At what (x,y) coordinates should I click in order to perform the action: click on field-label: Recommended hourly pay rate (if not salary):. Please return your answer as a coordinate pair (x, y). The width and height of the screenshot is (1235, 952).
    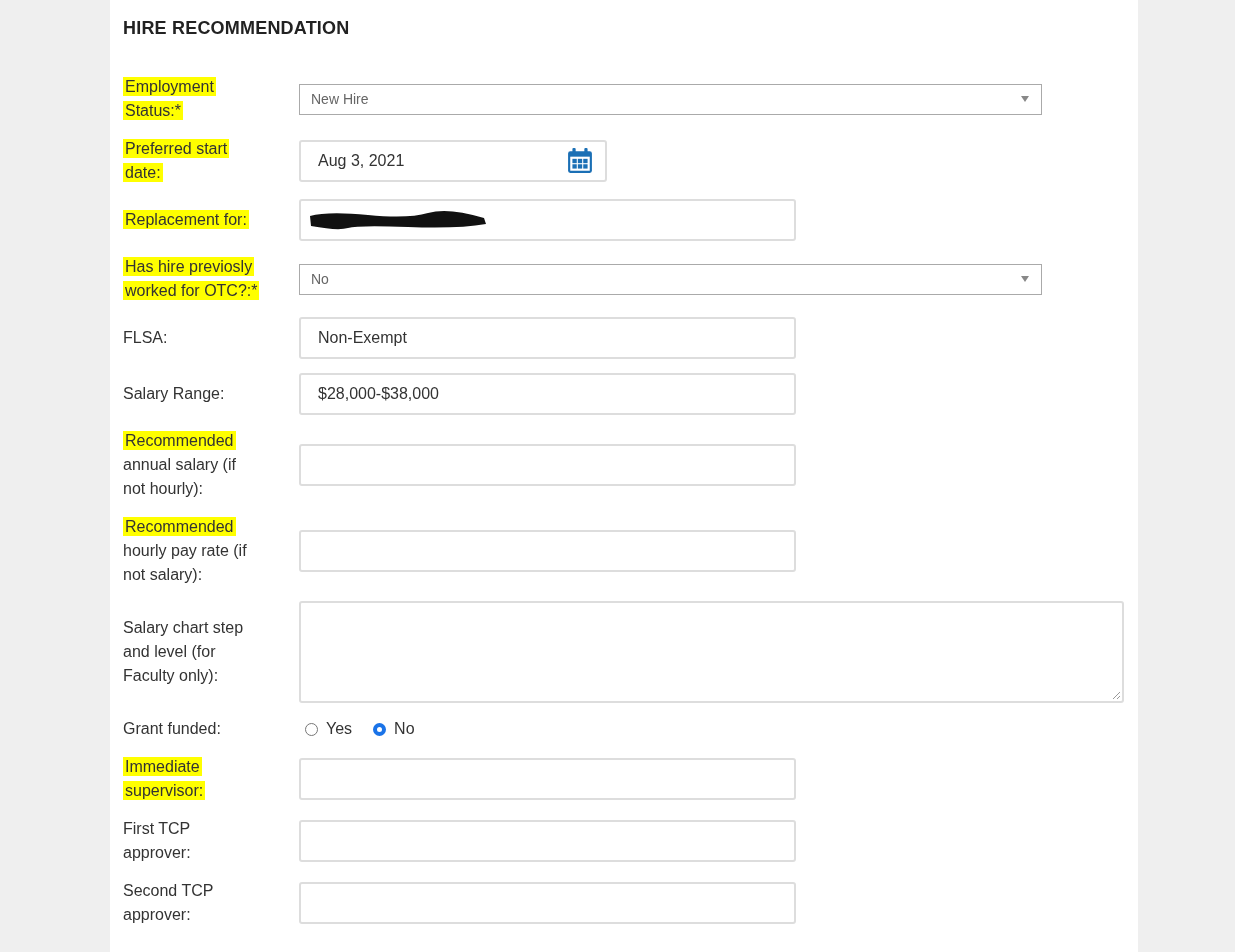
    Looking at the image, I should click on (185, 550).